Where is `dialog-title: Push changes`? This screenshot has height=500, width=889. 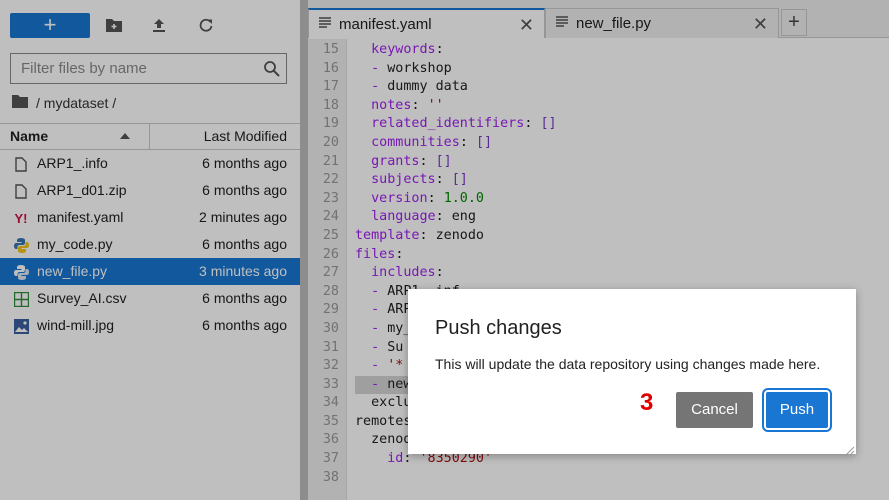 dialog-title: Push changes is located at coordinates (498, 328).